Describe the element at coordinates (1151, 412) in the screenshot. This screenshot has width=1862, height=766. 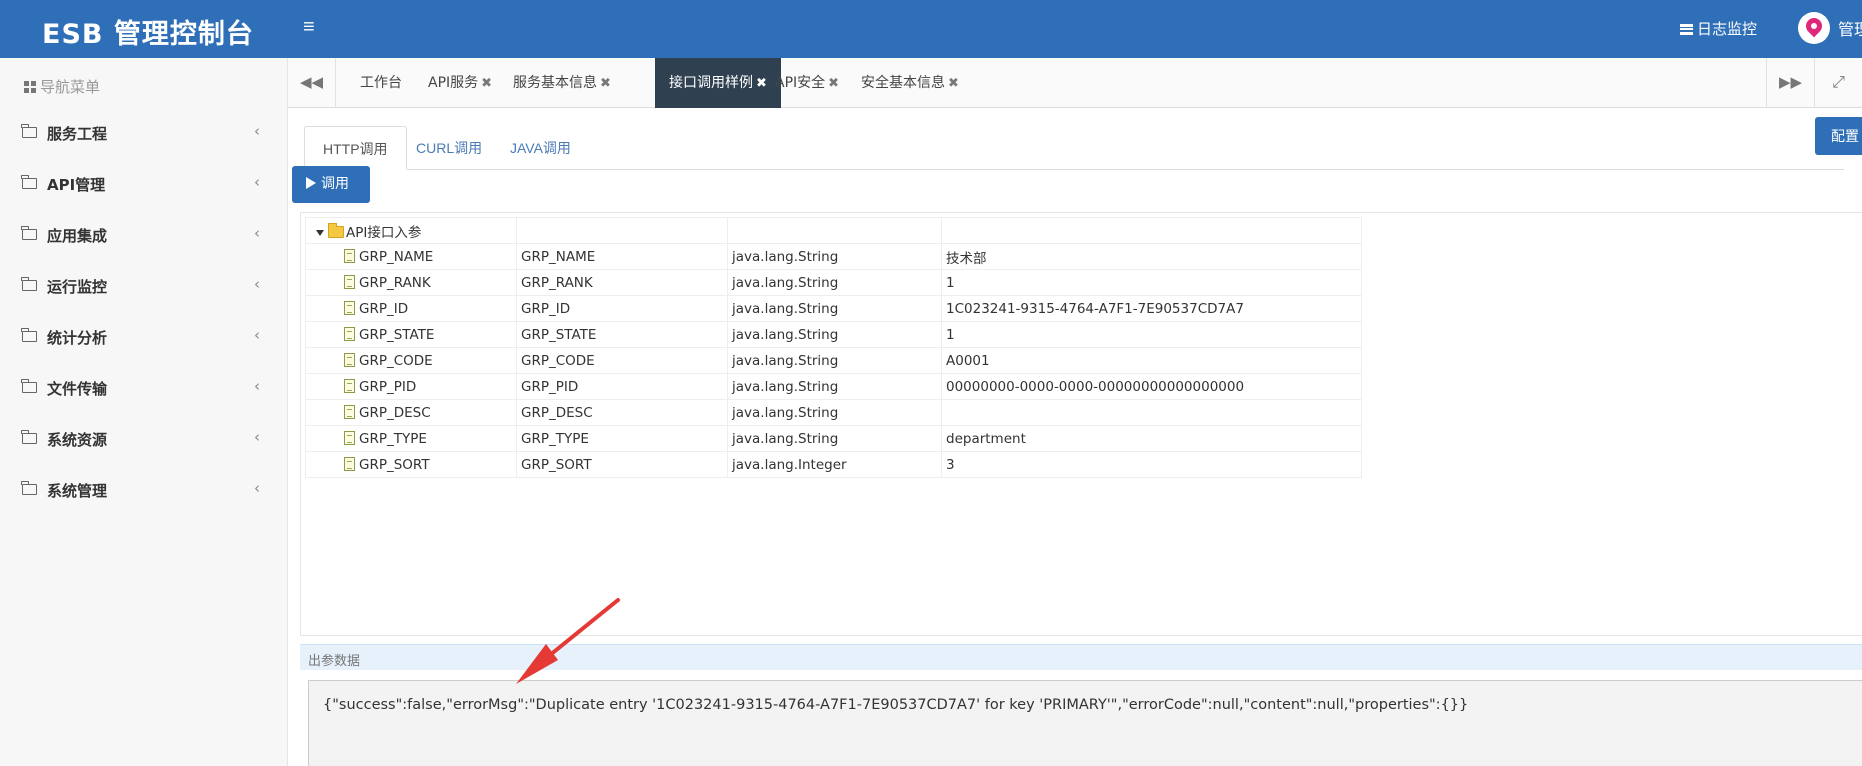
I see `param-value` at that location.